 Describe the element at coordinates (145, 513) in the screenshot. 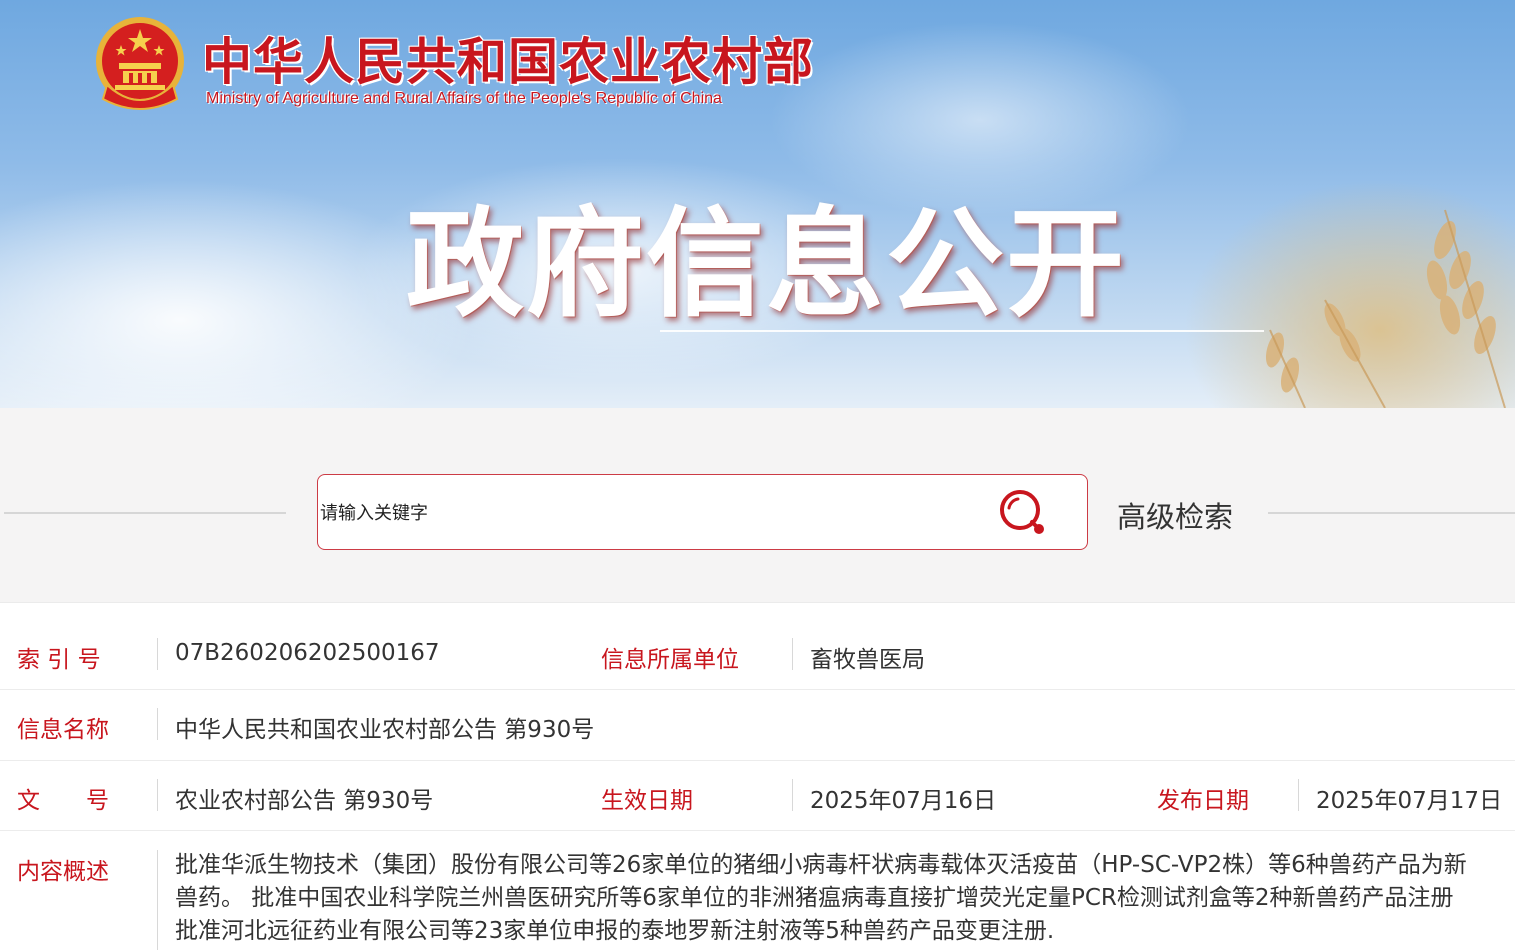

I see `search-divider-left` at that location.